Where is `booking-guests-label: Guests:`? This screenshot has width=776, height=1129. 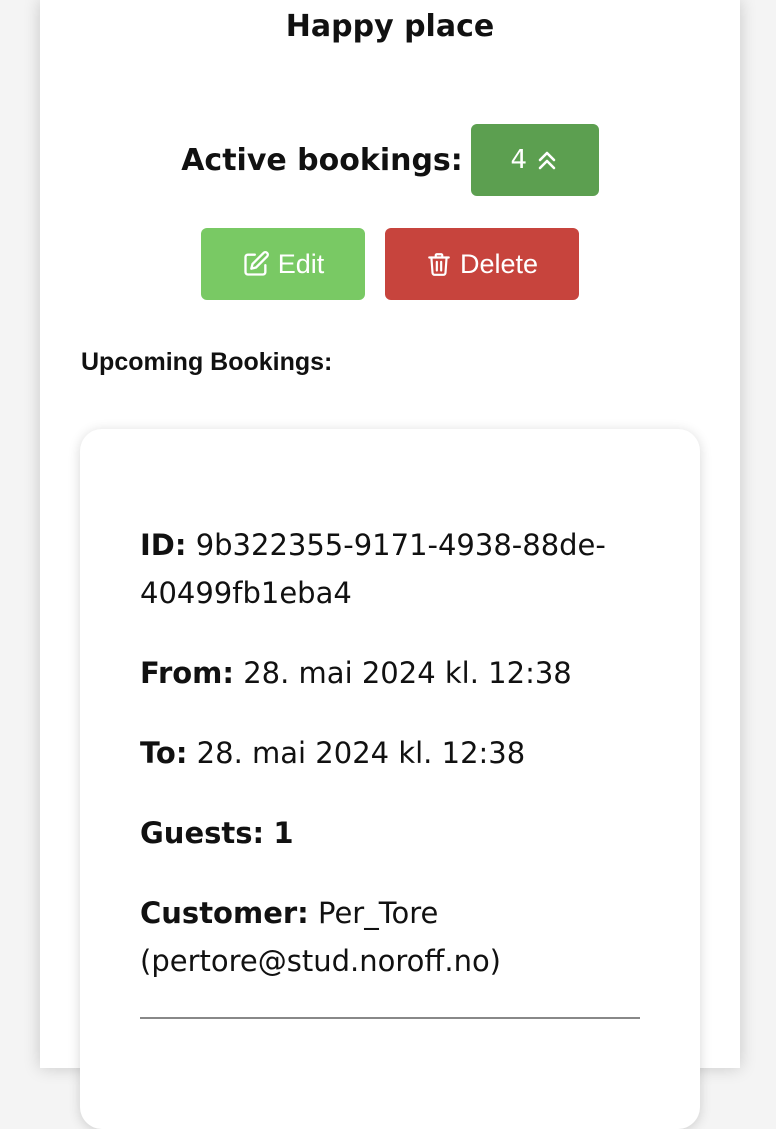
booking-guests-label: Guests: is located at coordinates (202, 833).